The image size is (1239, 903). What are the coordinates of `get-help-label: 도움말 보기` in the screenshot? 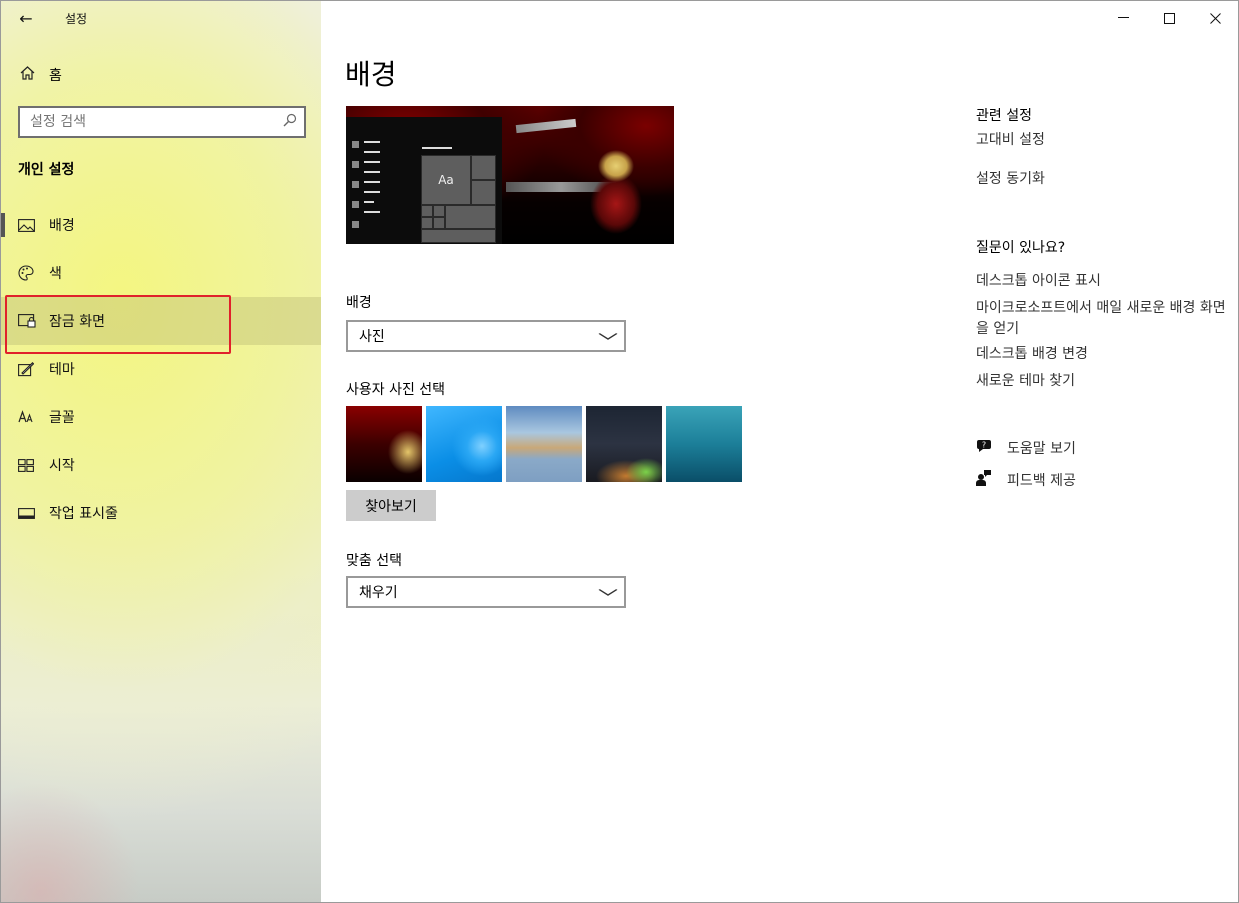 It's located at (1041, 449).